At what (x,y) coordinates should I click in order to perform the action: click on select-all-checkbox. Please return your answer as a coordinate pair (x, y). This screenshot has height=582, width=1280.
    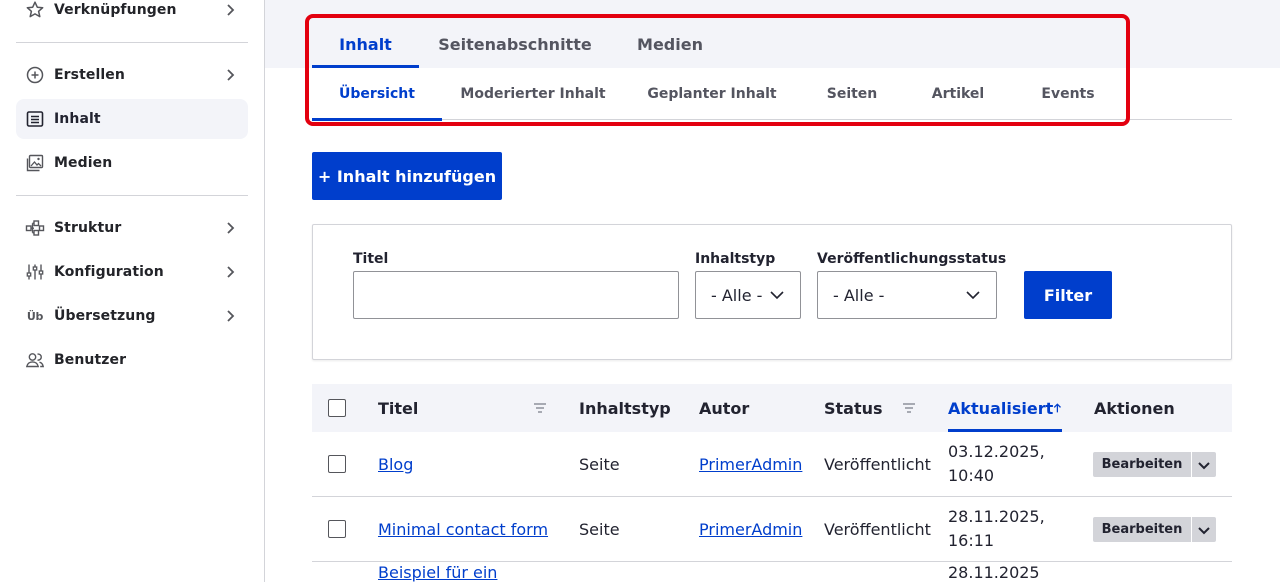
    Looking at the image, I should click on (337, 408).